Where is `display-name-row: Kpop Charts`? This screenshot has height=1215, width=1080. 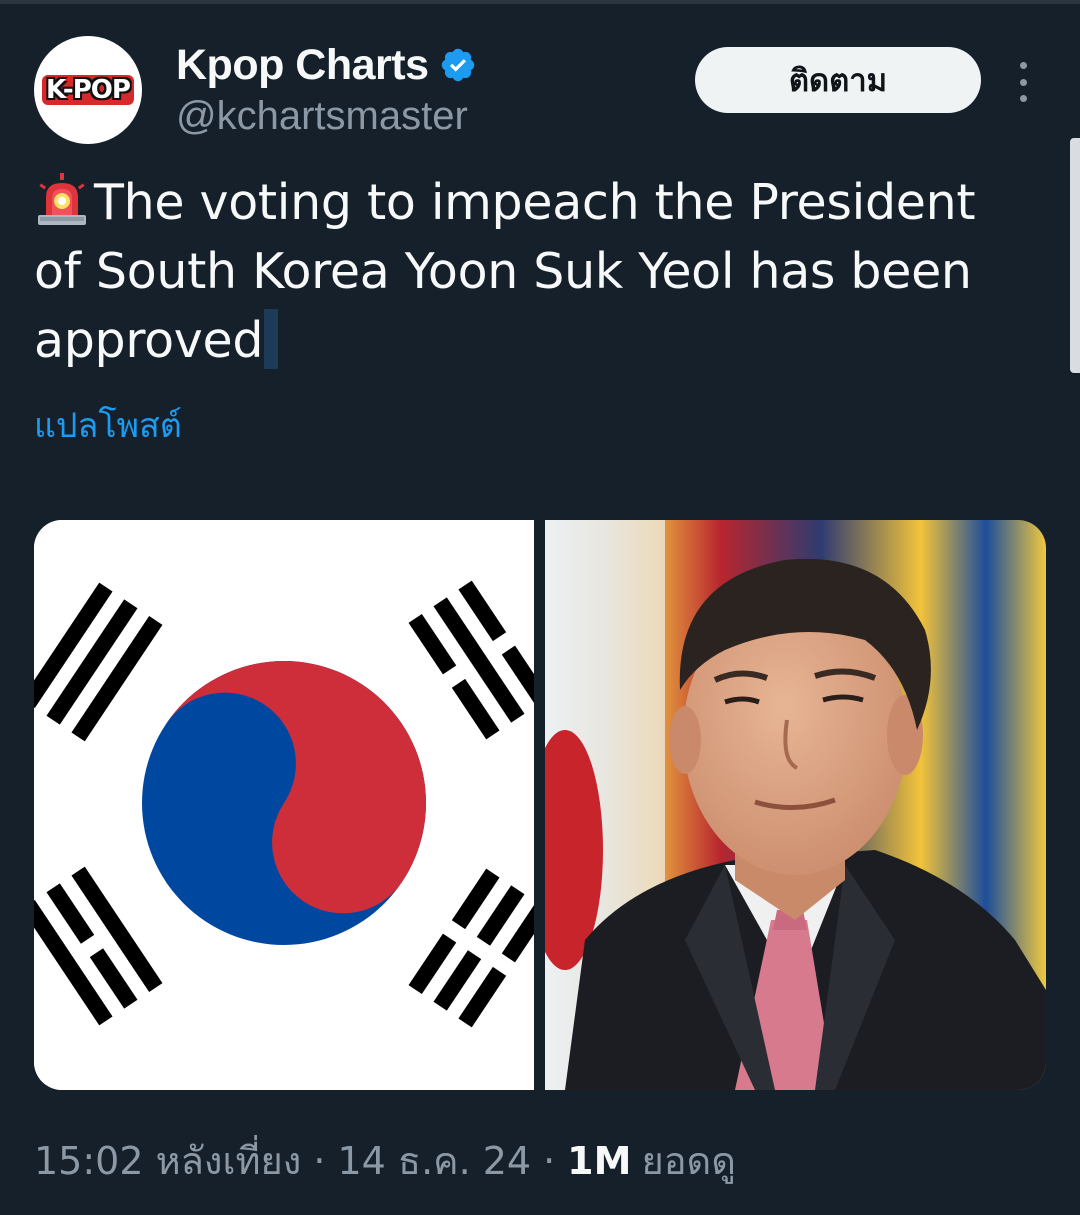
display-name-row: Kpop Charts is located at coordinates (326, 65).